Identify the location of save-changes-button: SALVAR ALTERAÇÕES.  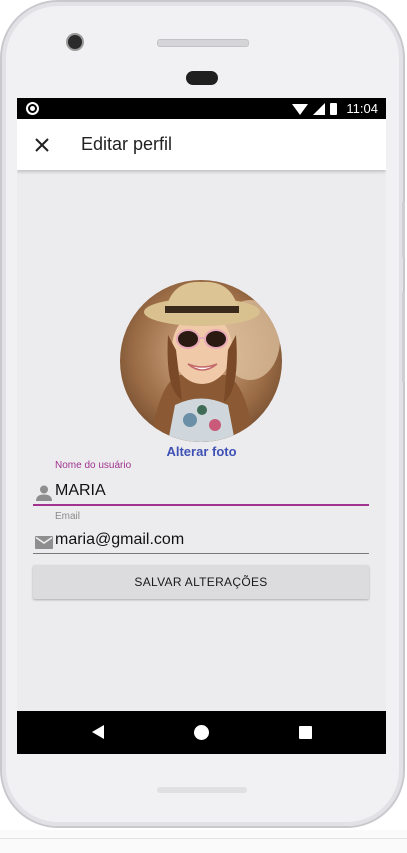
(201, 582).